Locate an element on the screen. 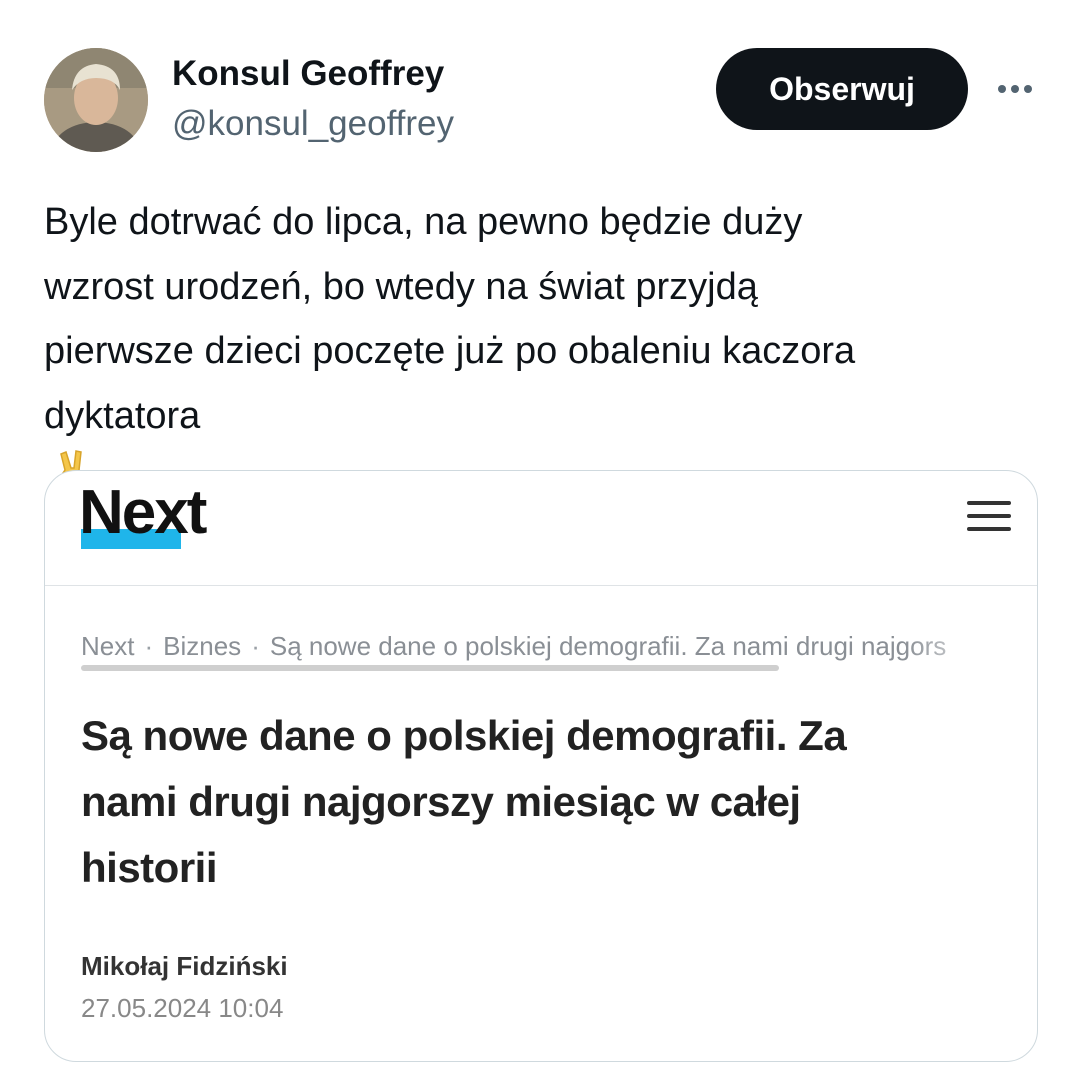 Image resolution: width=1080 pixels, height=1080 pixels. breadcrumb-scrollbar is located at coordinates (430, 668).